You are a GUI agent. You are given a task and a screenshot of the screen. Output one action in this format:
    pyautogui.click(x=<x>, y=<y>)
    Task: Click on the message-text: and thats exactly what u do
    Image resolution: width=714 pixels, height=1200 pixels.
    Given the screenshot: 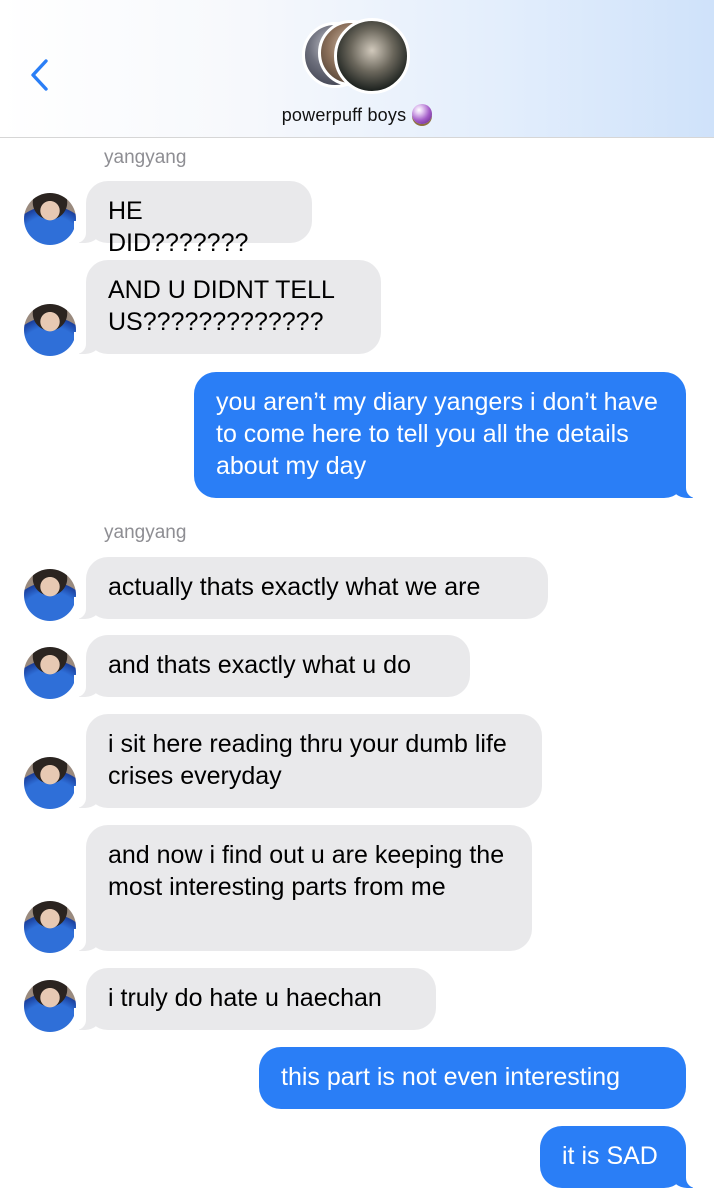 What is the action you would take?
    pyautogui.click(x=259, y=665)
    